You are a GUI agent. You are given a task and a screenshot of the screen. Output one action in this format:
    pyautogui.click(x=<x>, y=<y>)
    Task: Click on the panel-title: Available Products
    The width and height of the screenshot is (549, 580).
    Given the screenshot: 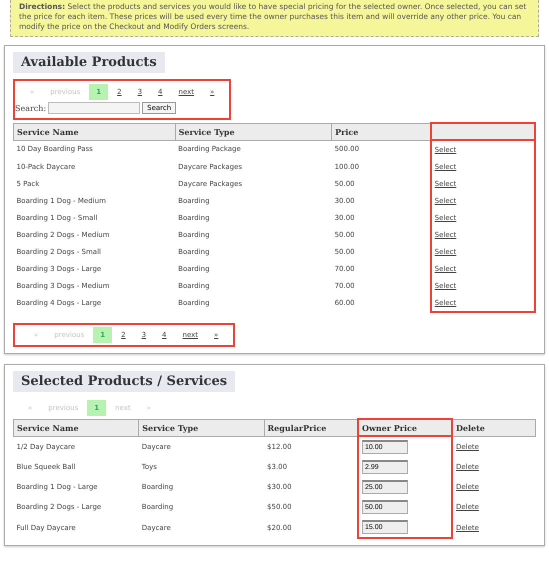 What is the action you would take?
    pyautogui.click(x=89, y=62)
    